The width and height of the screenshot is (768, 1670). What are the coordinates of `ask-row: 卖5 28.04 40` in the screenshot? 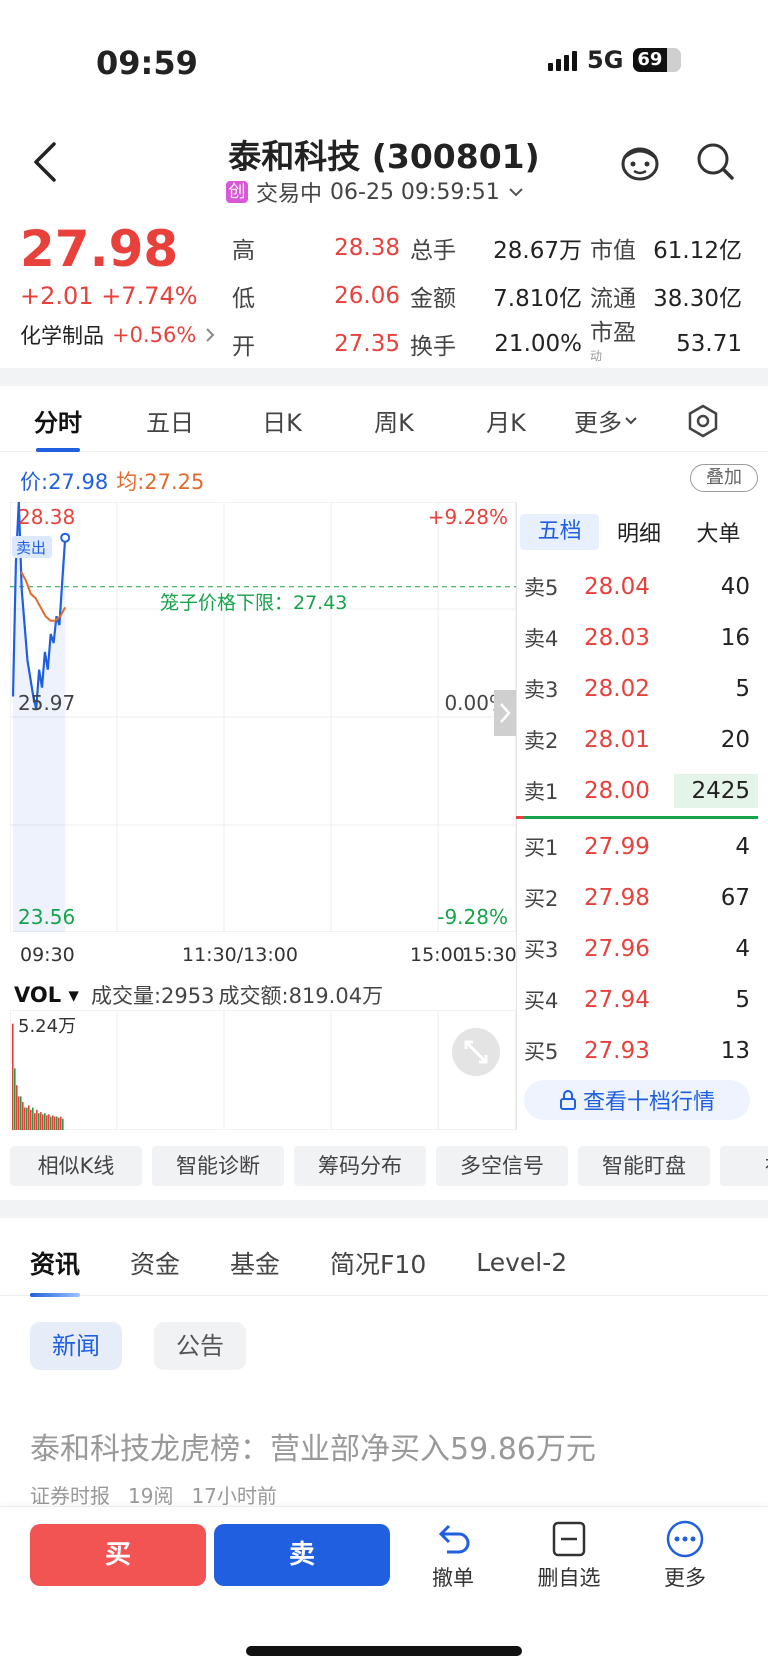 It's located at (641, 587).